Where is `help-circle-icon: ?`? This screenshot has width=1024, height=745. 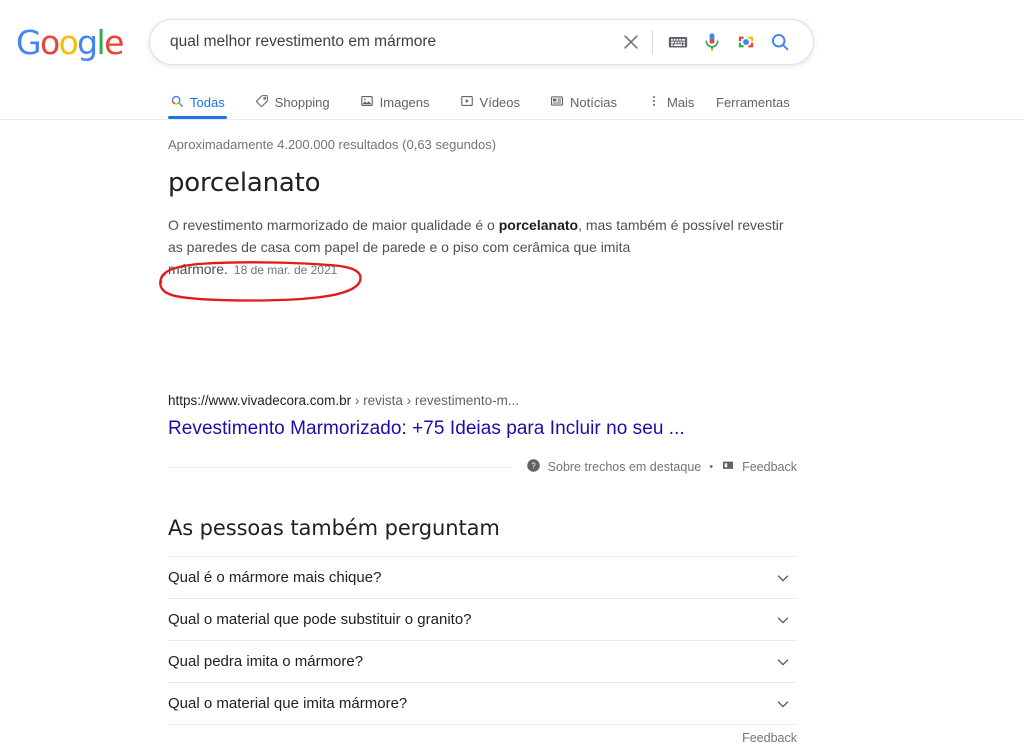 help-circle-icon: ? is located at coordinates (533, 467).